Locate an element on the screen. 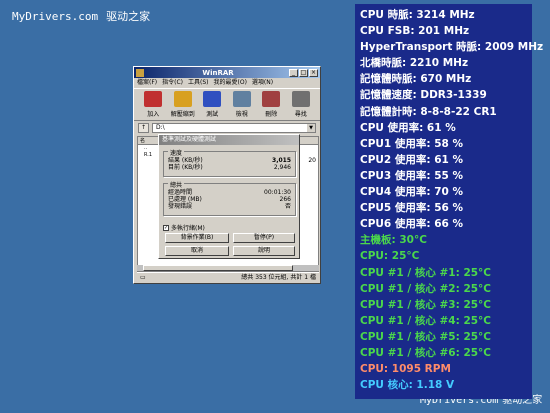 This screenshot has height=413, width=550. winrar-app-icon is located at coordinates (140, 72).